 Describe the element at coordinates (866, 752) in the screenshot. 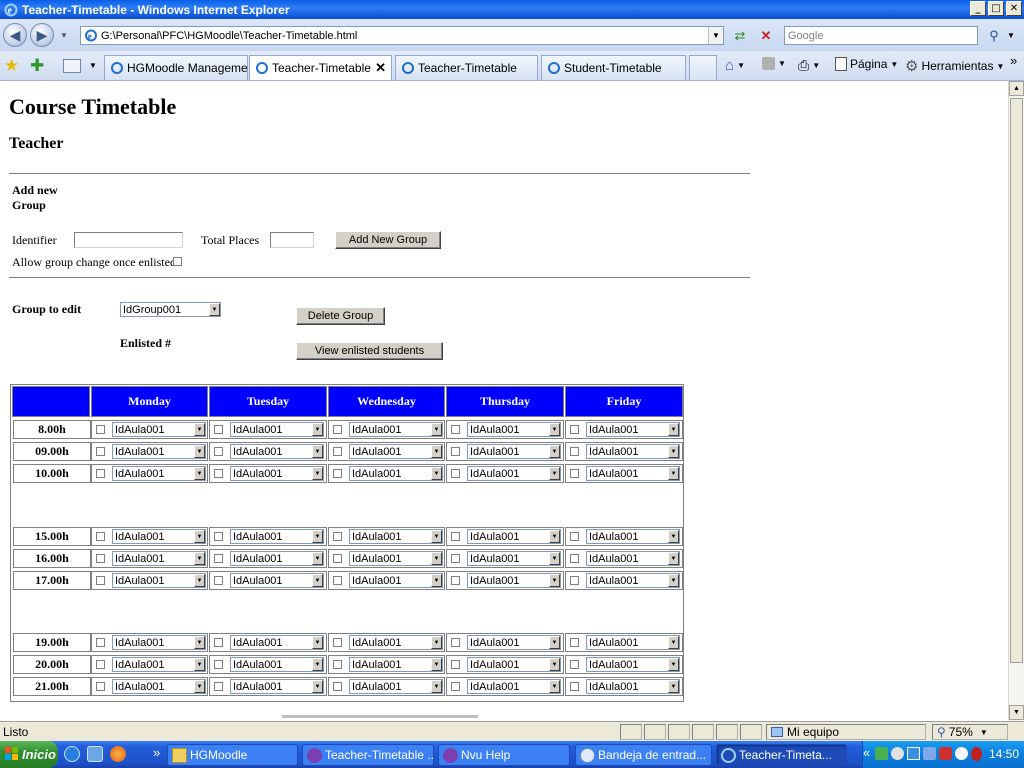

I see `tray-expand-icon: «` at that location.